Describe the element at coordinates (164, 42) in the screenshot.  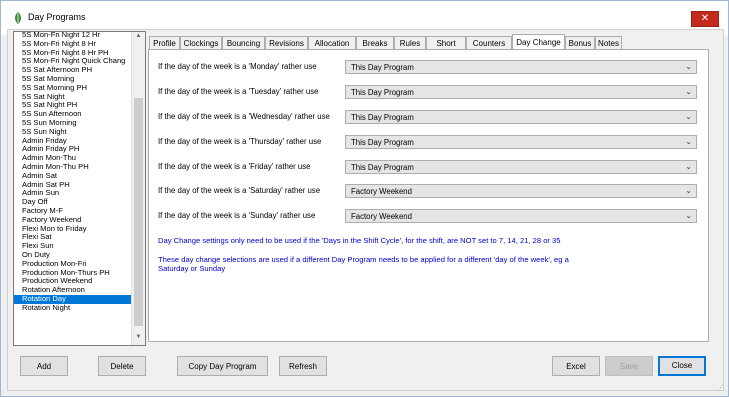
I see `tab-profile: Profile` at that location.